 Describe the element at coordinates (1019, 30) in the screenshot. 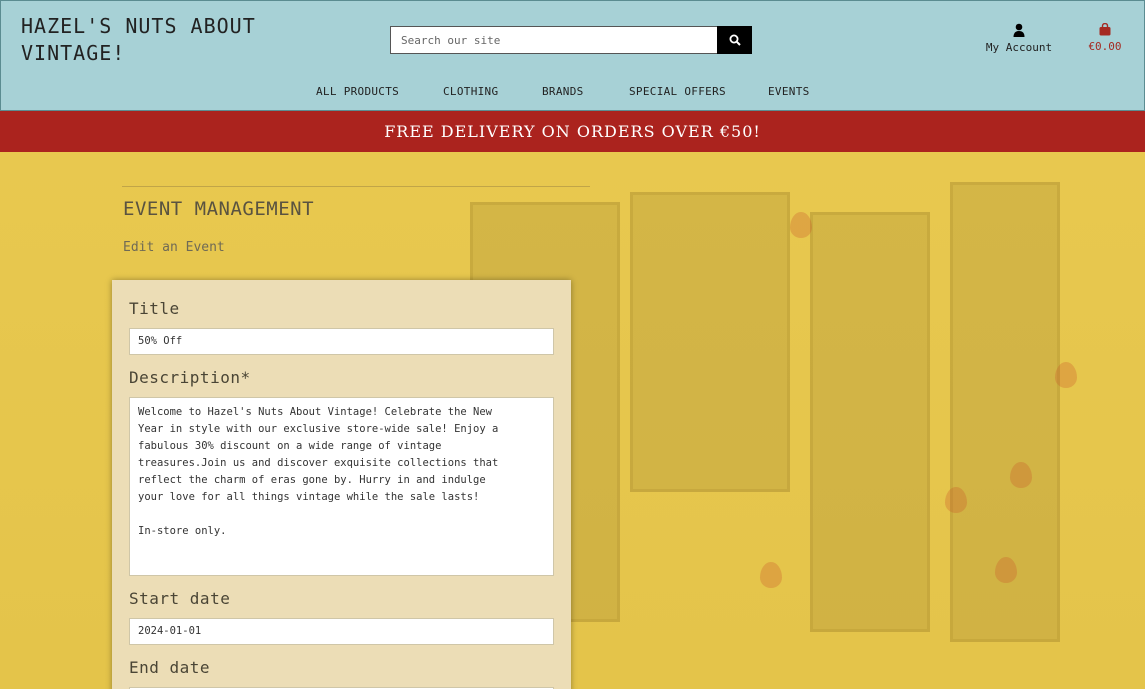

I see `user-icon` at that location.